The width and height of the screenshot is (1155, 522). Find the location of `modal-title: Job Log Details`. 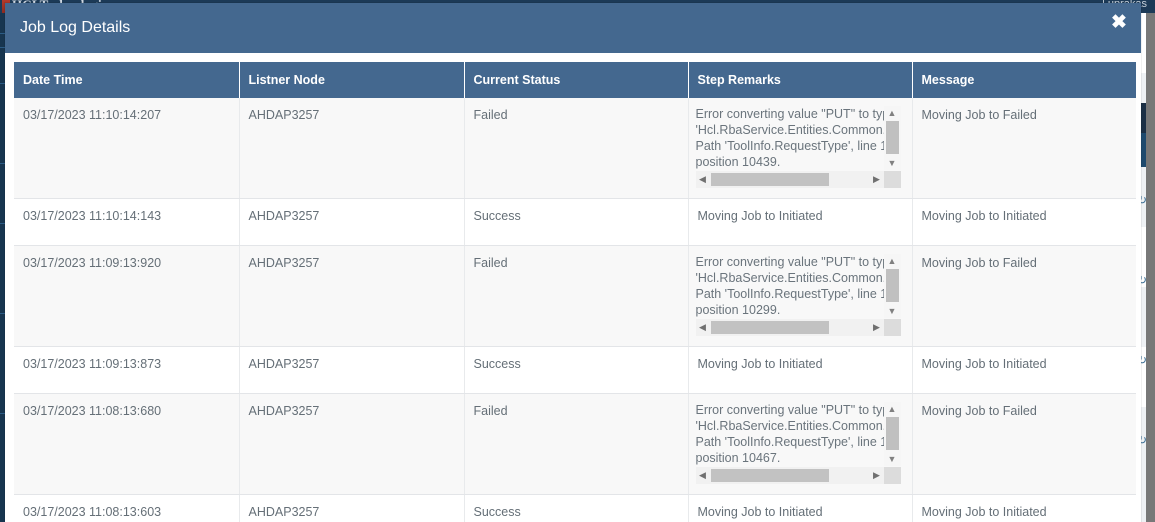

modal-title: Job Log Details is located at coordinates (75, 27).